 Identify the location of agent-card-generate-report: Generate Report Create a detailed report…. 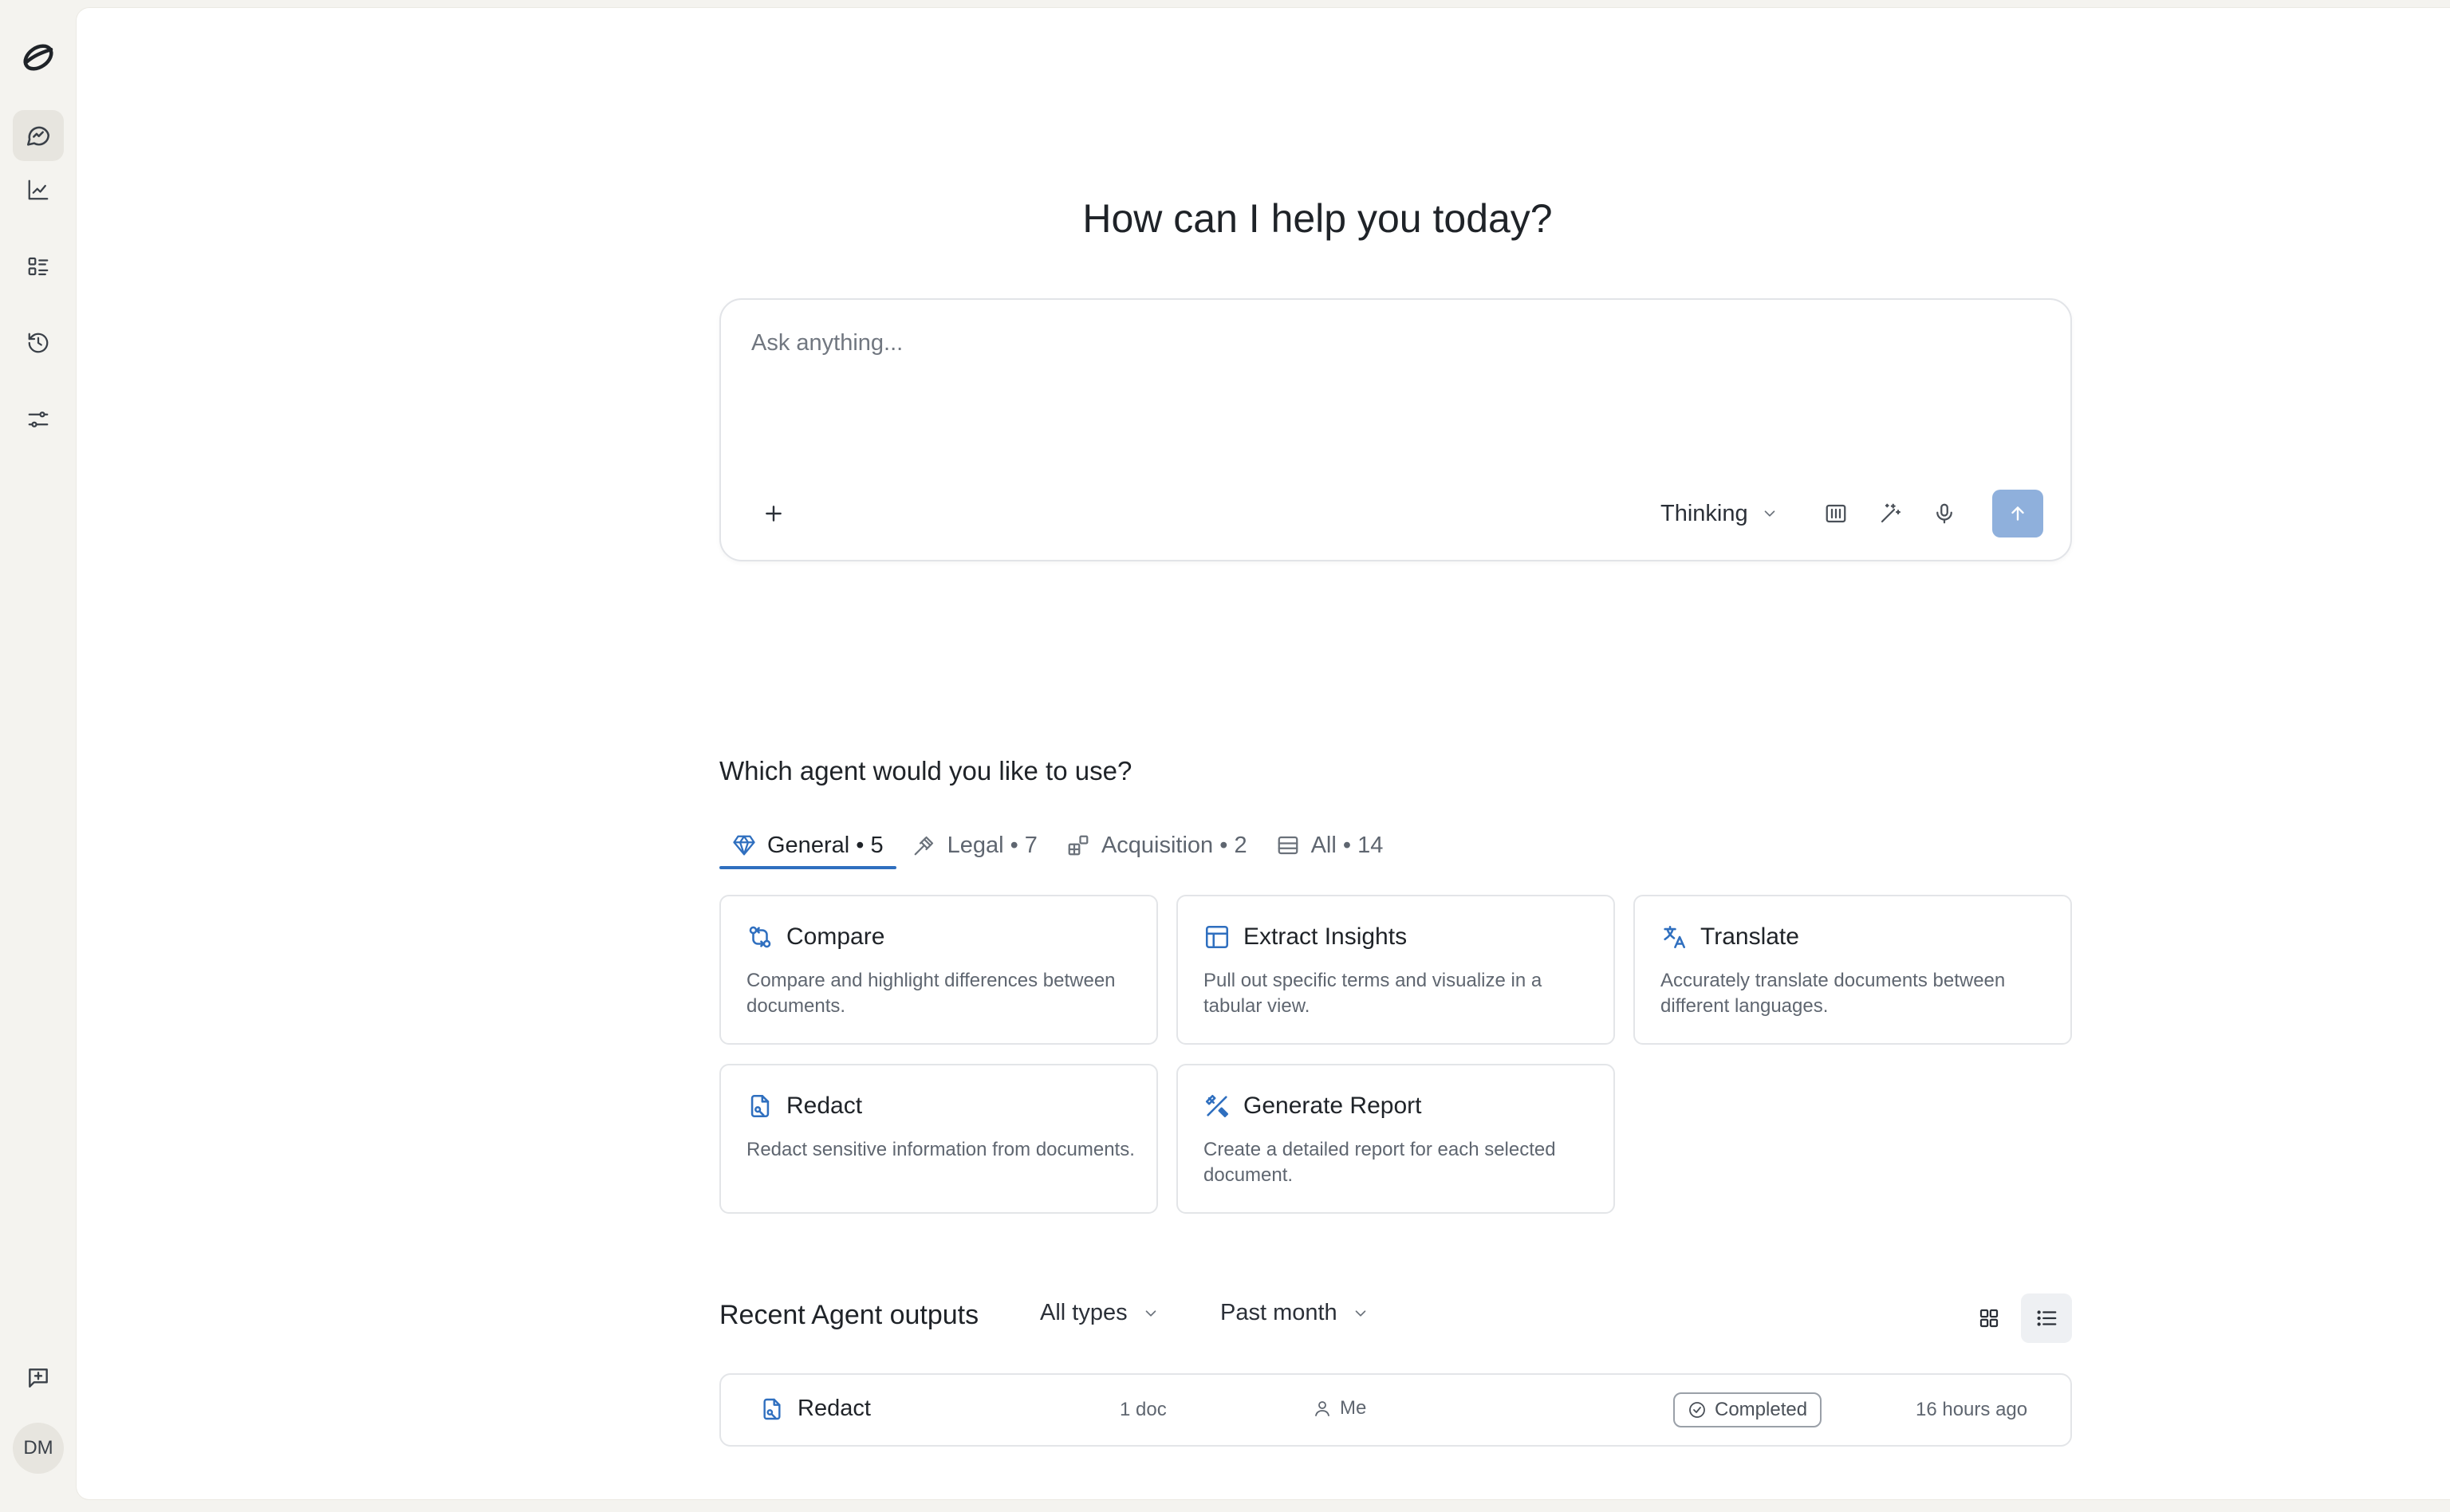
(1395, 1139).